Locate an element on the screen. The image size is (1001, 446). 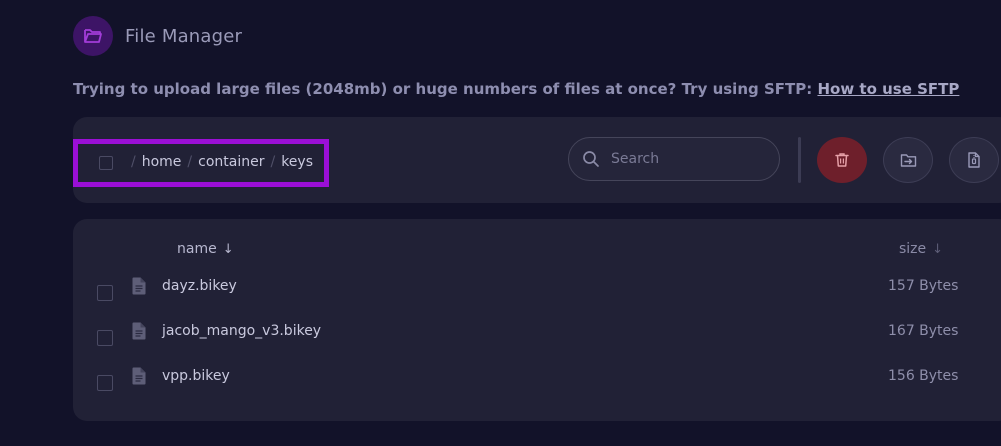
header: File Manager is located at coordinates (157, 36).